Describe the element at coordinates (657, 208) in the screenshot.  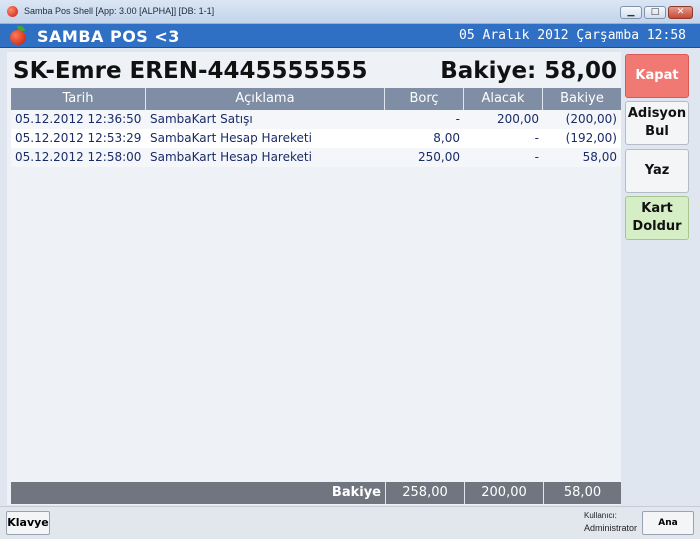
I see `card-topup-label-line1: Kart` at that location.